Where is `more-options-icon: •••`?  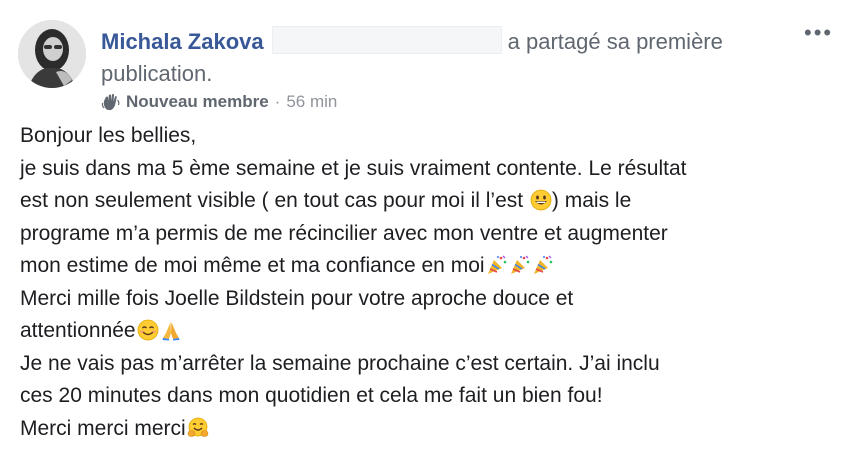 more-options-icon: ••• is located at coordinates (818, 33).